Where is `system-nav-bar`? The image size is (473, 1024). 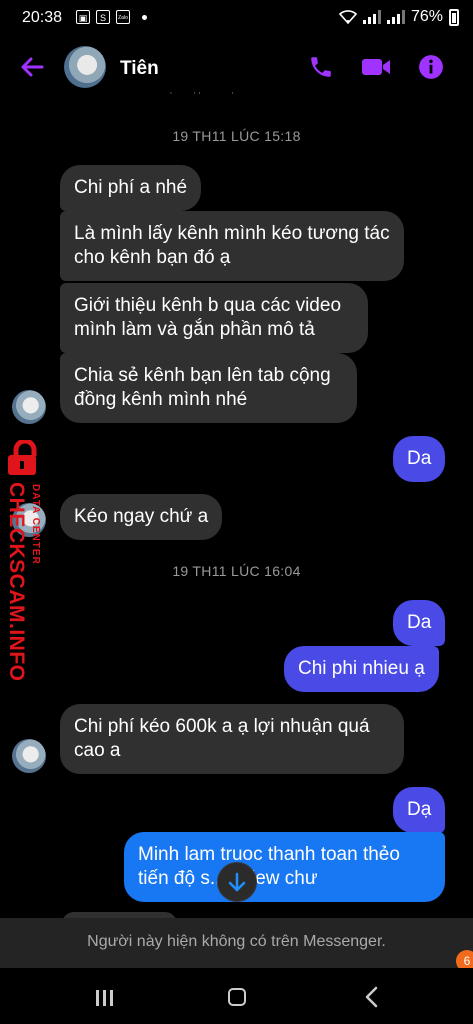 system-nav-bar is located at coordinates (236, 996).